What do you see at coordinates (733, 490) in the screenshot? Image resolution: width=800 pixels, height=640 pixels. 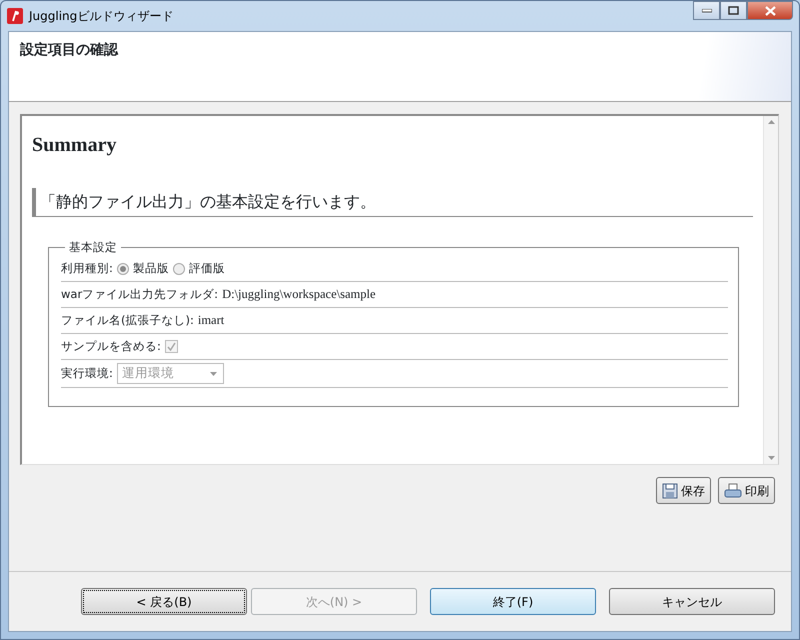 I see `printer-icon` at bounding box center [733, 490].